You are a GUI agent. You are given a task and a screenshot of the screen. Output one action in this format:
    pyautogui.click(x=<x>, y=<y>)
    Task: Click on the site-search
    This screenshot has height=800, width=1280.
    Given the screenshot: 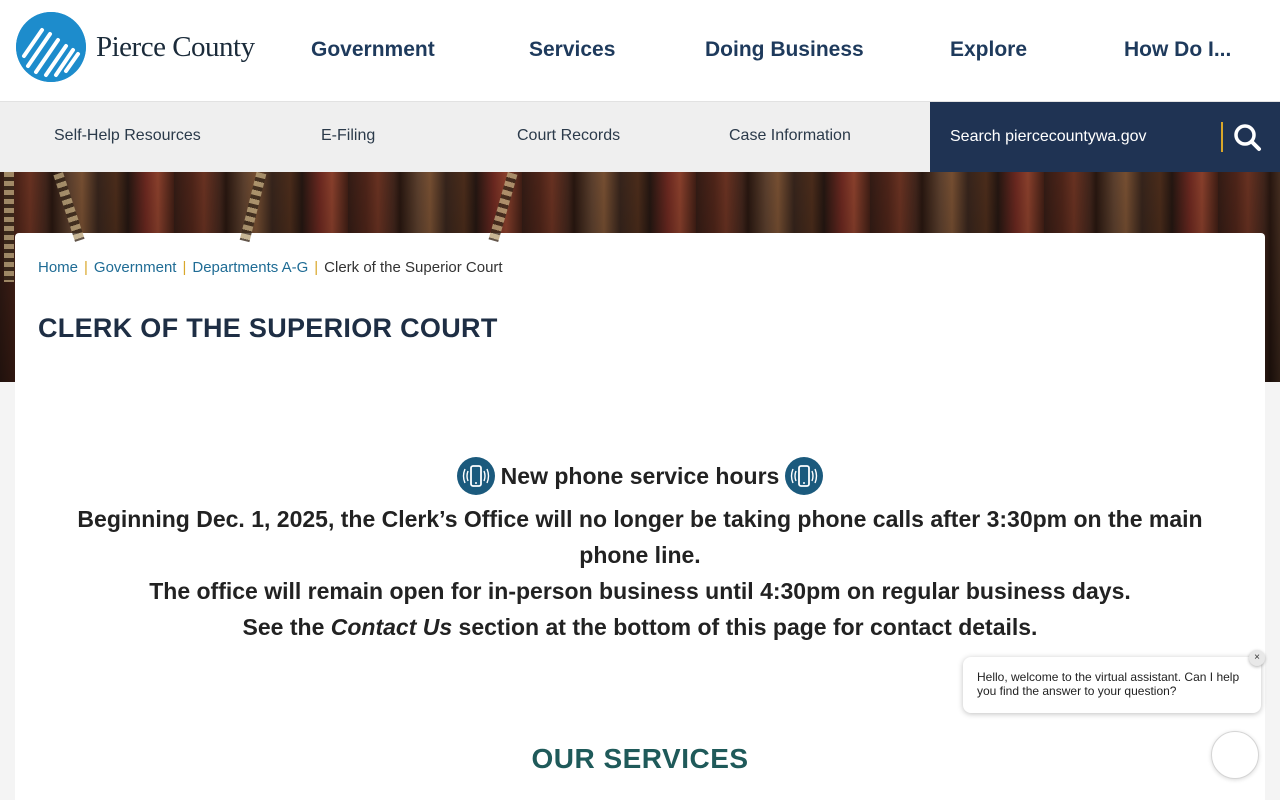 What is the action you would take?
    pyautogui.click(x=1105, y=137)
    